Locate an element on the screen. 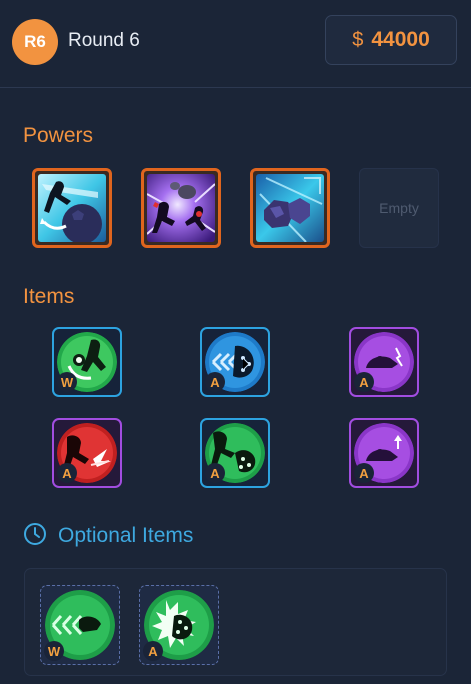 The height and width of the screenshot is (684, 471). brawl-power-icon is located at coordinates (181, 208).